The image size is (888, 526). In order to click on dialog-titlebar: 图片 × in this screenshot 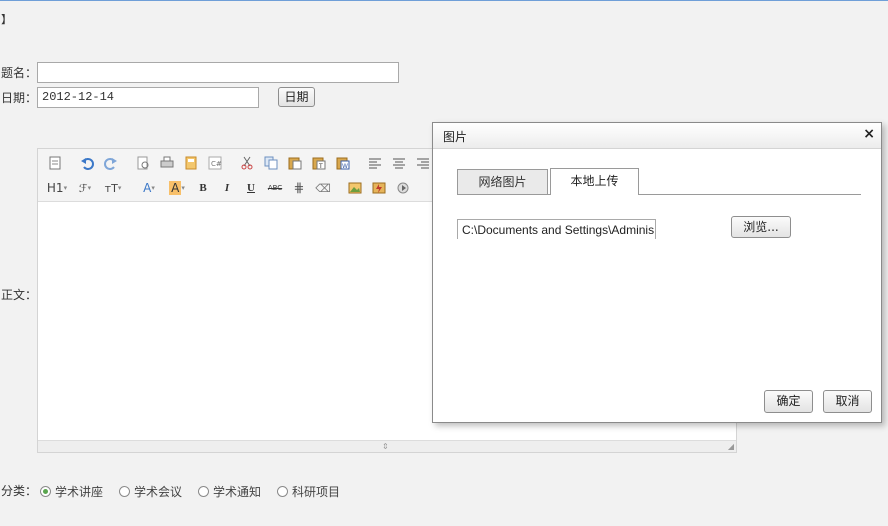, I will do `click(657, 136)`.